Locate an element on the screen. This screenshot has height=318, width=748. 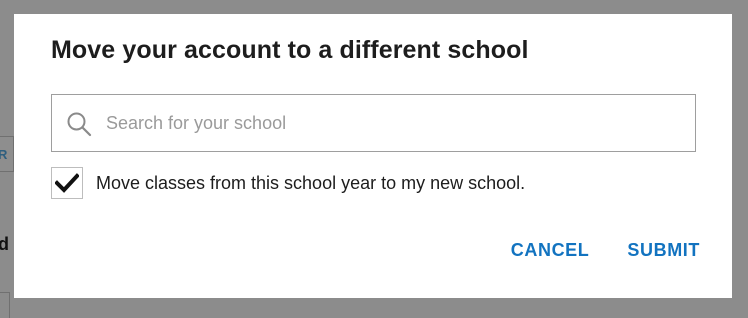
school-search-input is located at coordinates (396, 123).